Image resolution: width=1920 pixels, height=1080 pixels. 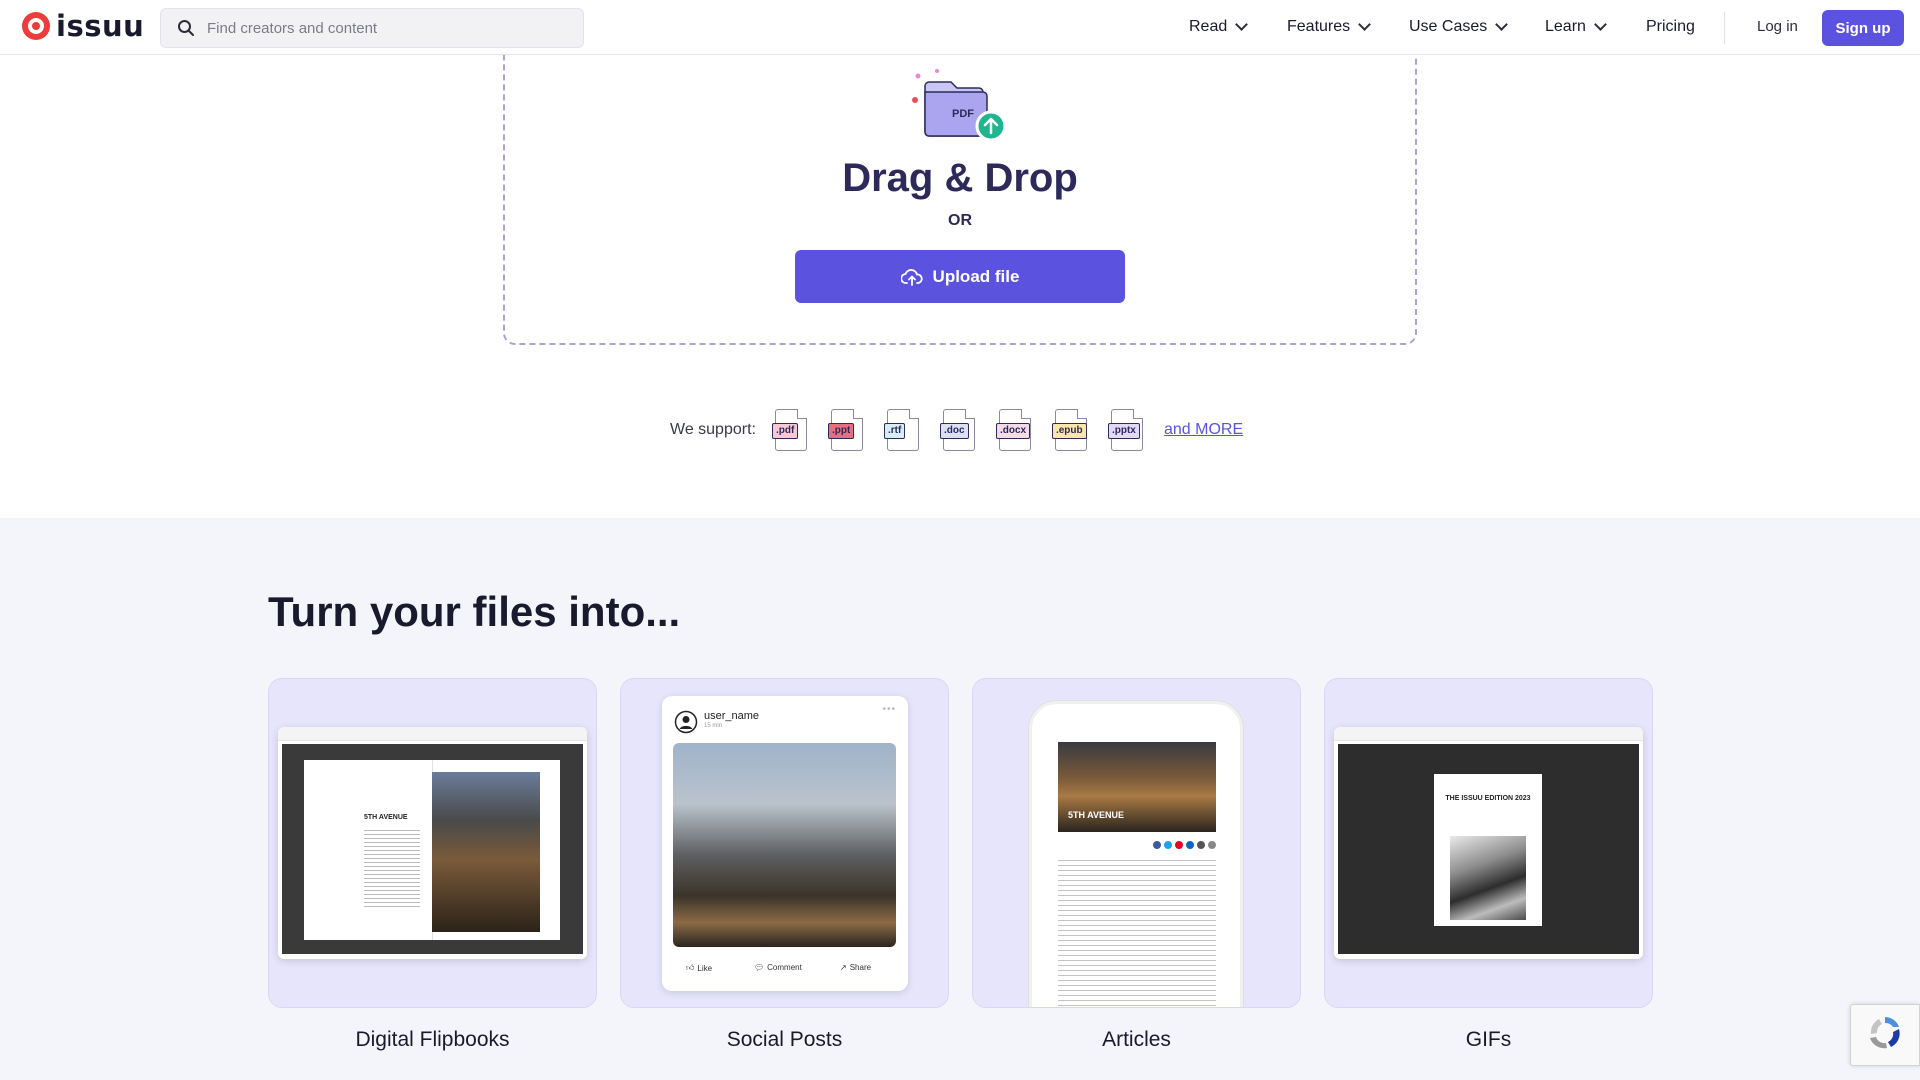 What do you see at coordinates (1136, 1039) in the screenshot?
I see `card-label-articles: Articles` at bounding box center [1136, 1039].